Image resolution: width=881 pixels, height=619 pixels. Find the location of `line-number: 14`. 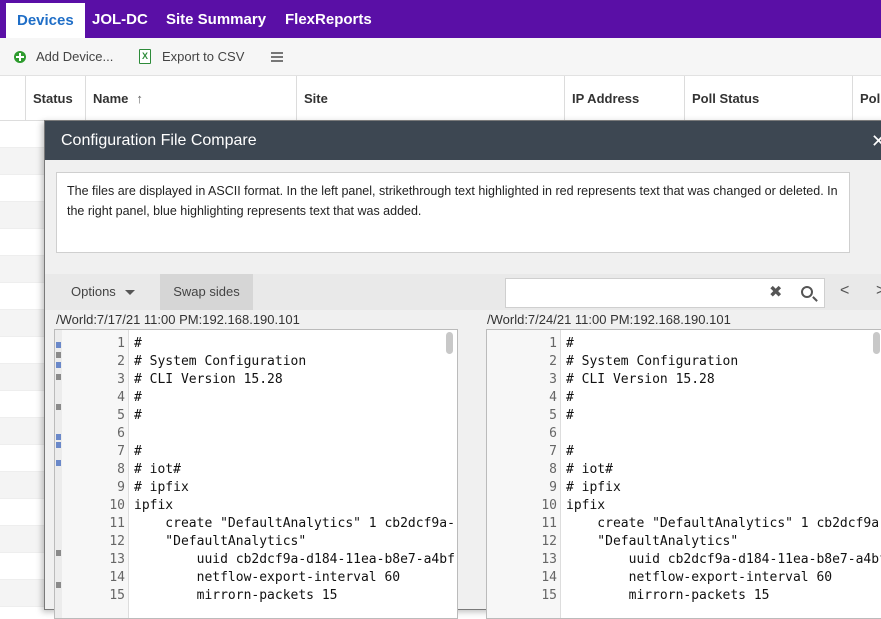

line-number: 14 is located at coordinates (117, 577).